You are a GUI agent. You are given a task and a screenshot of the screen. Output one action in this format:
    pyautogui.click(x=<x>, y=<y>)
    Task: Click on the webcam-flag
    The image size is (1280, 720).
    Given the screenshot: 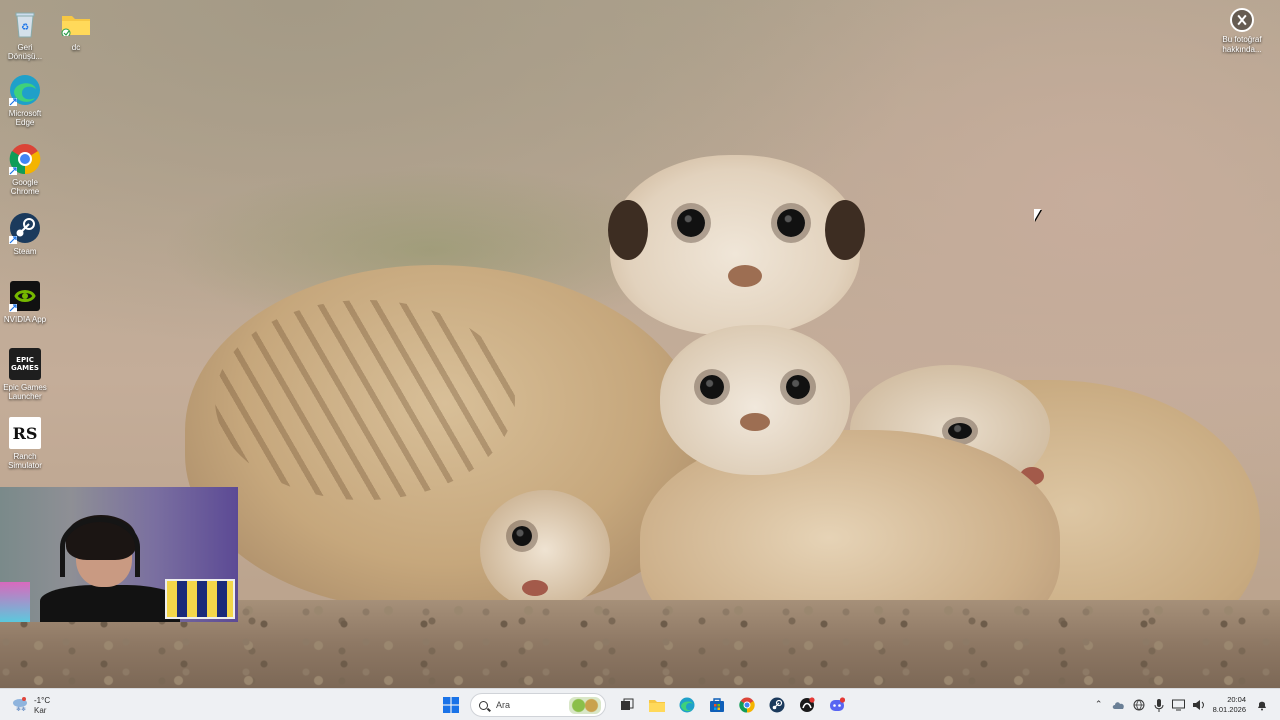 What is the action you would take?
    pyautogui.click(x=200, y=599)
    